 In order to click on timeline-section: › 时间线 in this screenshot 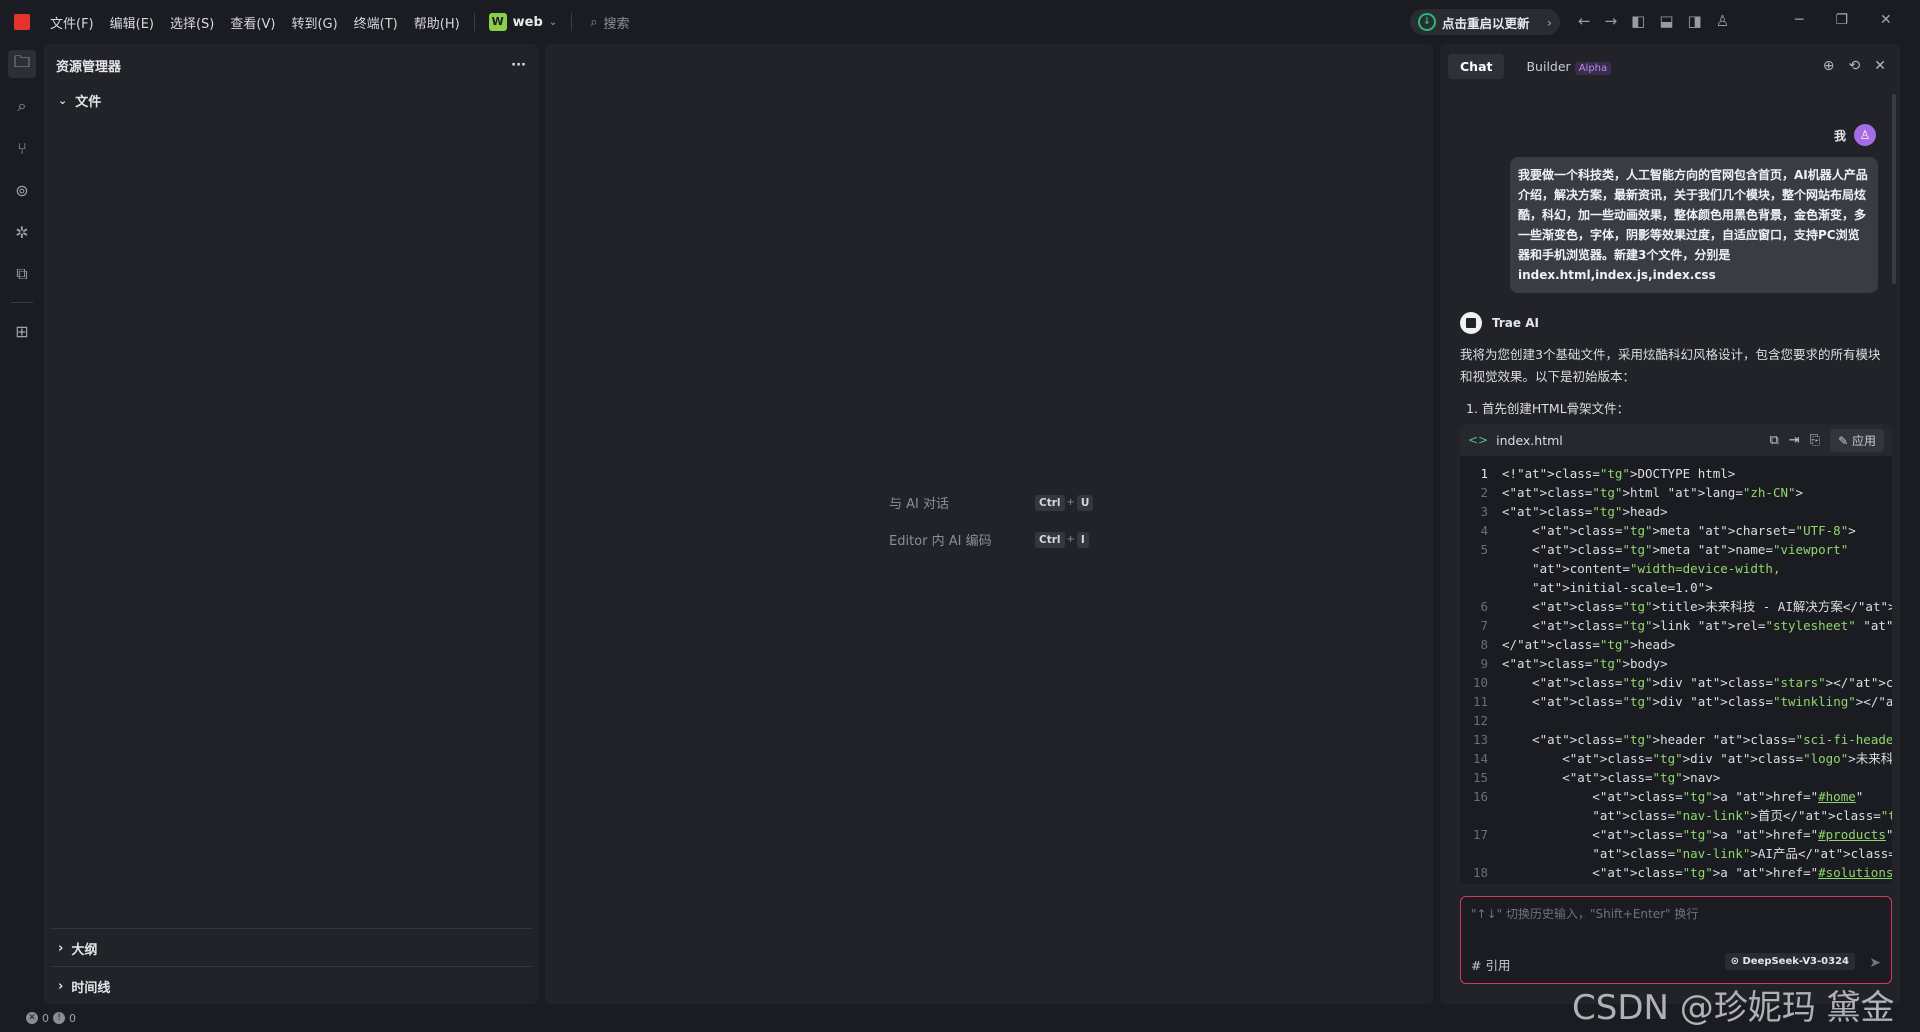, I will do `click(291, 986)`.